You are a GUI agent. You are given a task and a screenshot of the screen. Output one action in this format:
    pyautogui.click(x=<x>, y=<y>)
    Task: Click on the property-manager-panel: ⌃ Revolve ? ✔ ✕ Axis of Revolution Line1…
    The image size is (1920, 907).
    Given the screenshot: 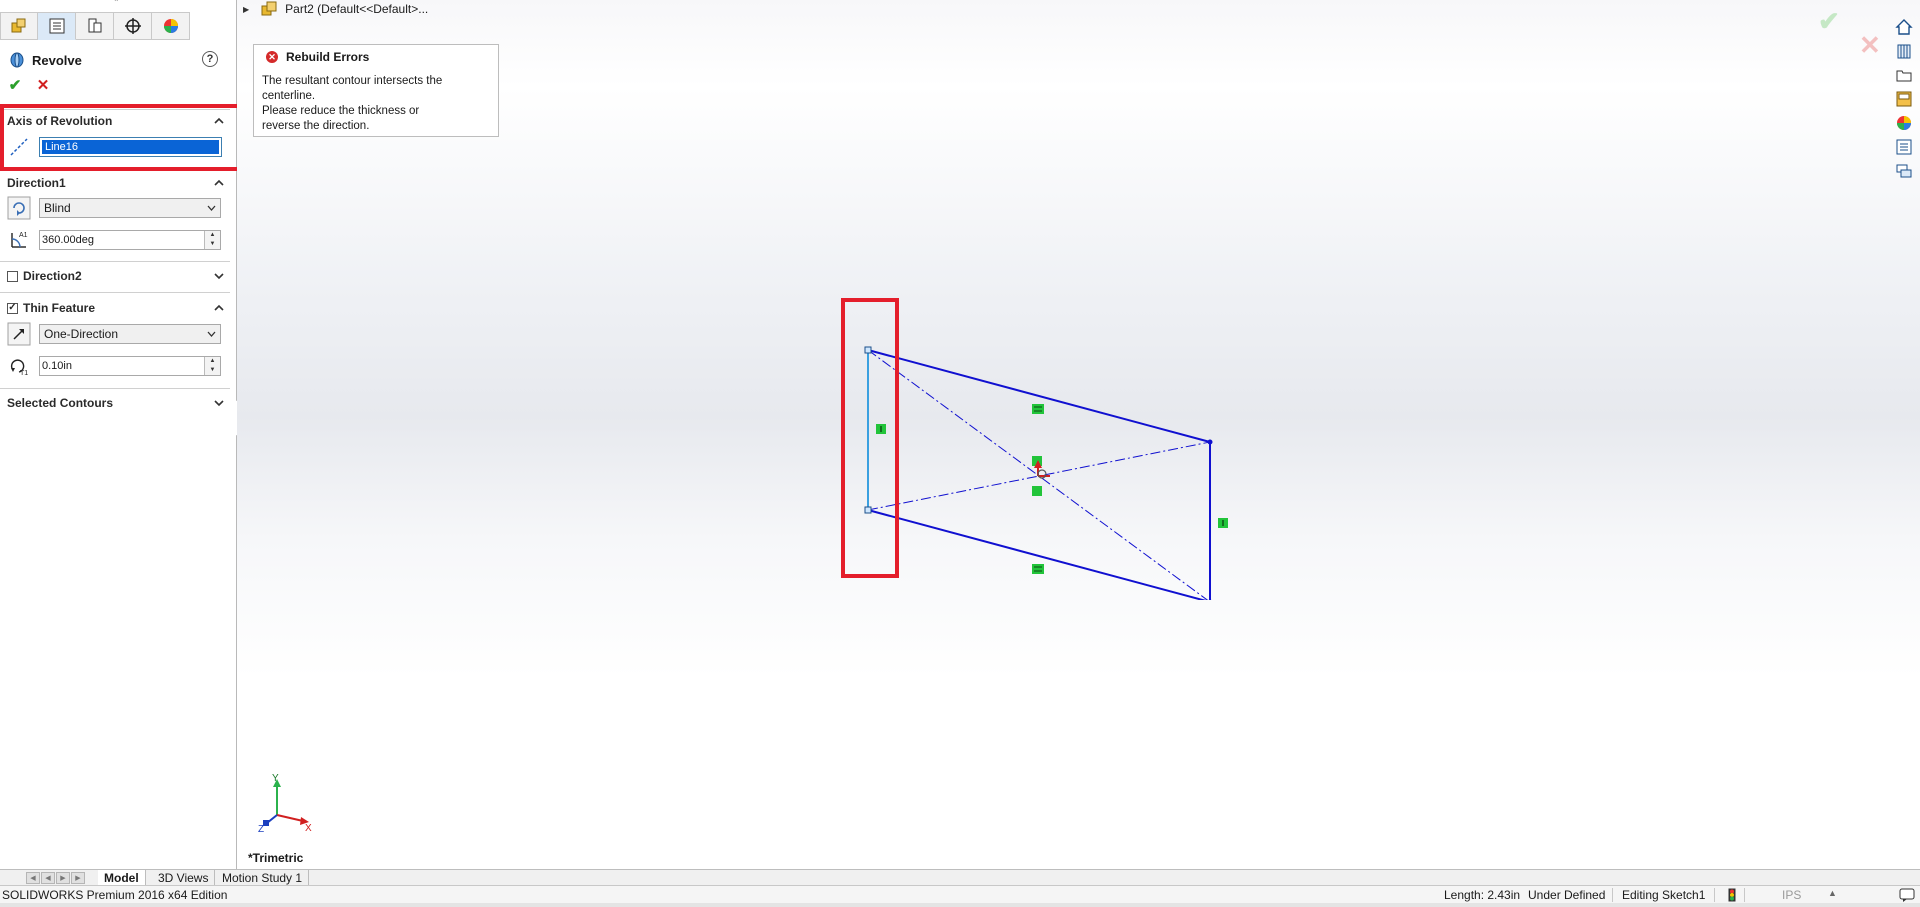 What is the action you would take?
    pyautogui.click(x=121, y=434)
    